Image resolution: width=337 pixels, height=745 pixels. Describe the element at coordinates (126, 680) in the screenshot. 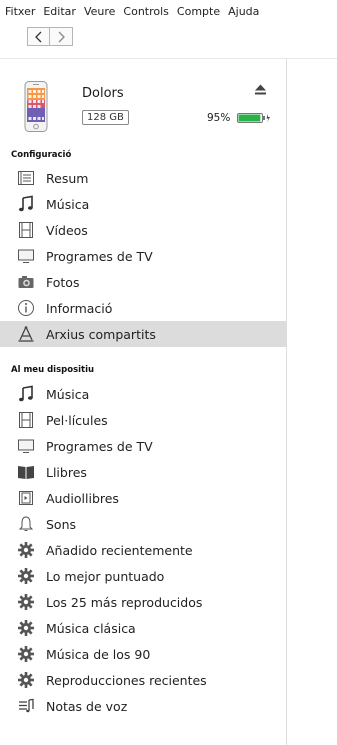

I see `sidebar-item-label: Reproducciones recientes` at that location.